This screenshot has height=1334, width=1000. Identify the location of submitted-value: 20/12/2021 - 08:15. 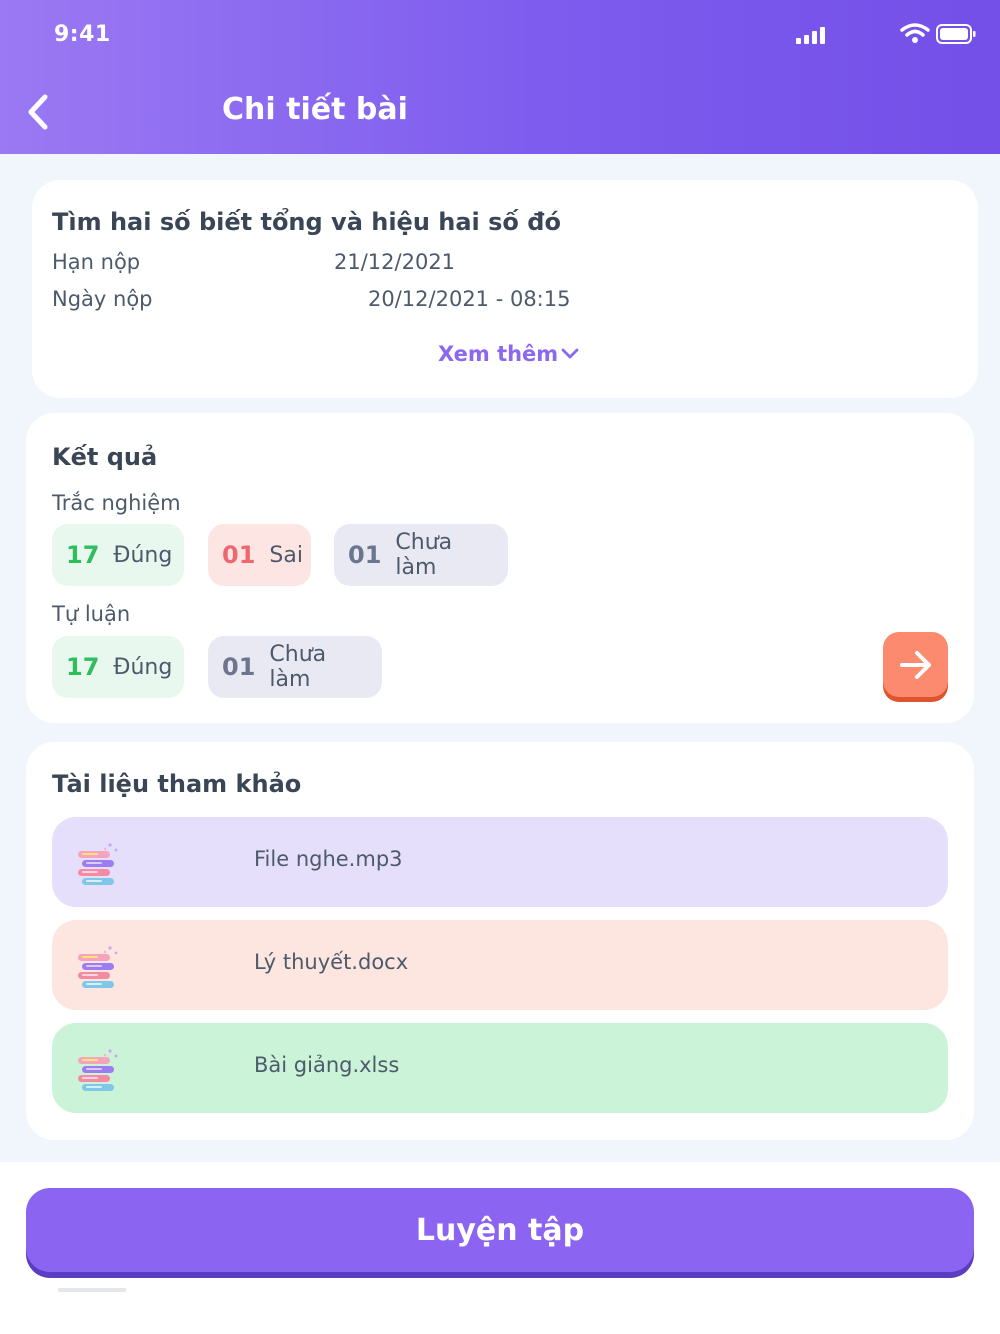
(469, 299).